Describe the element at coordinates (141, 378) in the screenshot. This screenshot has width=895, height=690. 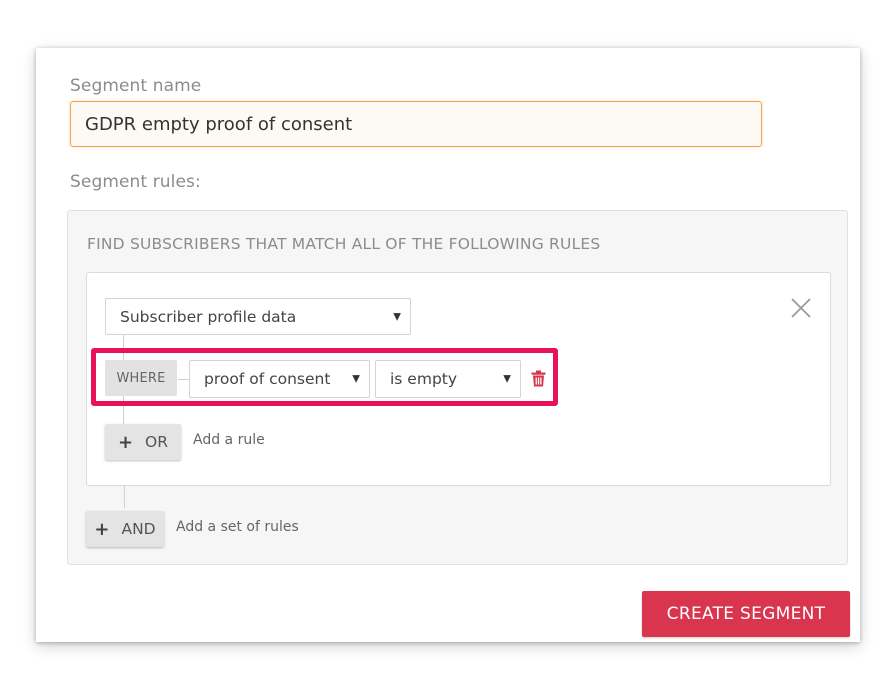
I see `where-tag: WHERE` at that location.